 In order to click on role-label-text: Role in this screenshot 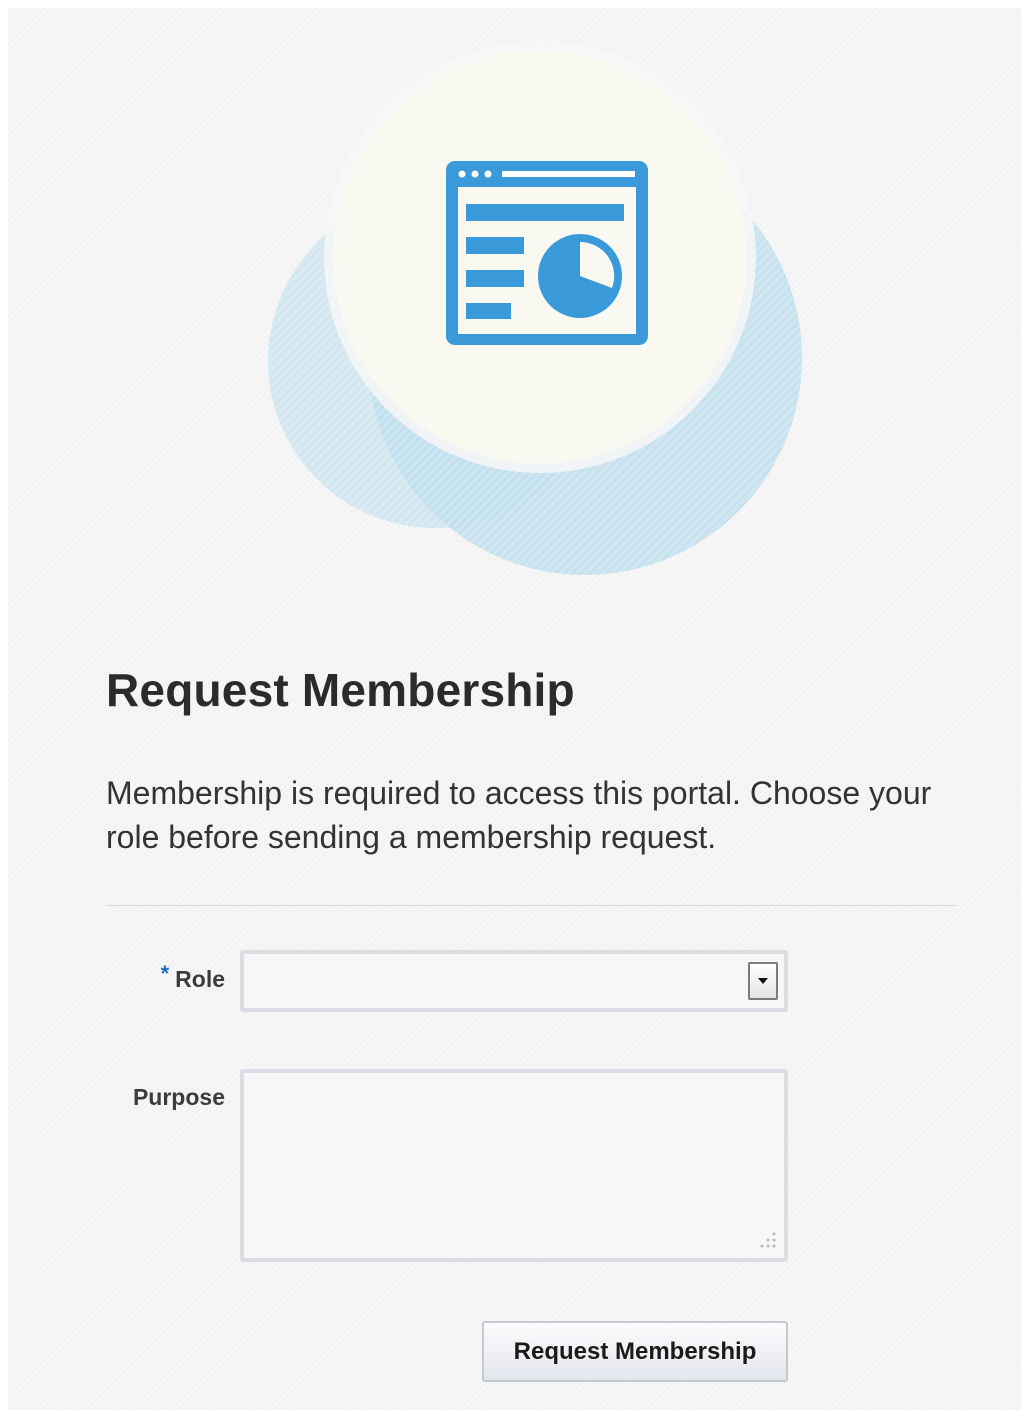, I will do `click(200, 979)`.